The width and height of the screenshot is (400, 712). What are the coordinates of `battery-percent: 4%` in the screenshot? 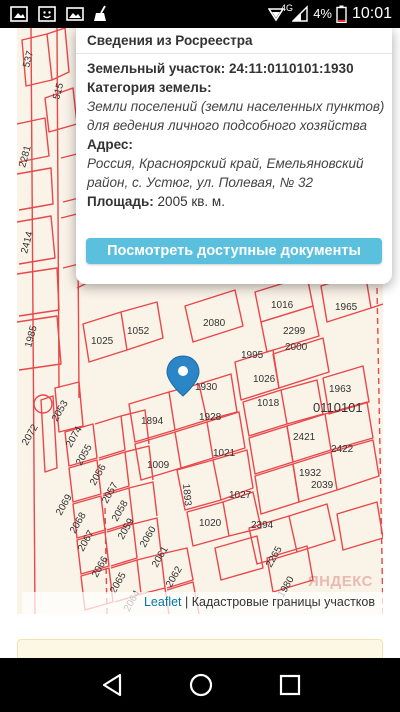 It's located at (322, 13).